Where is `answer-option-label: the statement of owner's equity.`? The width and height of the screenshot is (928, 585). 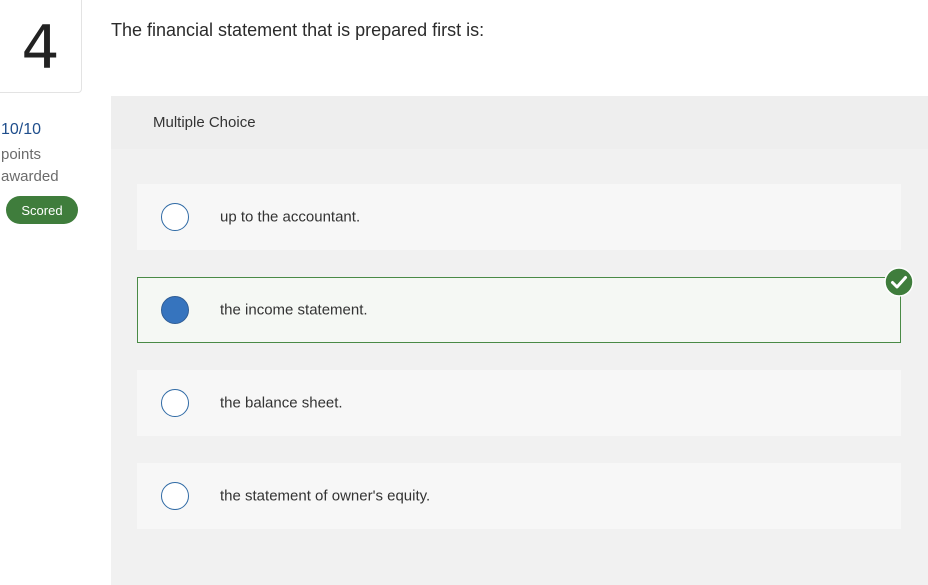 answer-option-label: the statement of owner's equity. is located at coordinates (325, 496).